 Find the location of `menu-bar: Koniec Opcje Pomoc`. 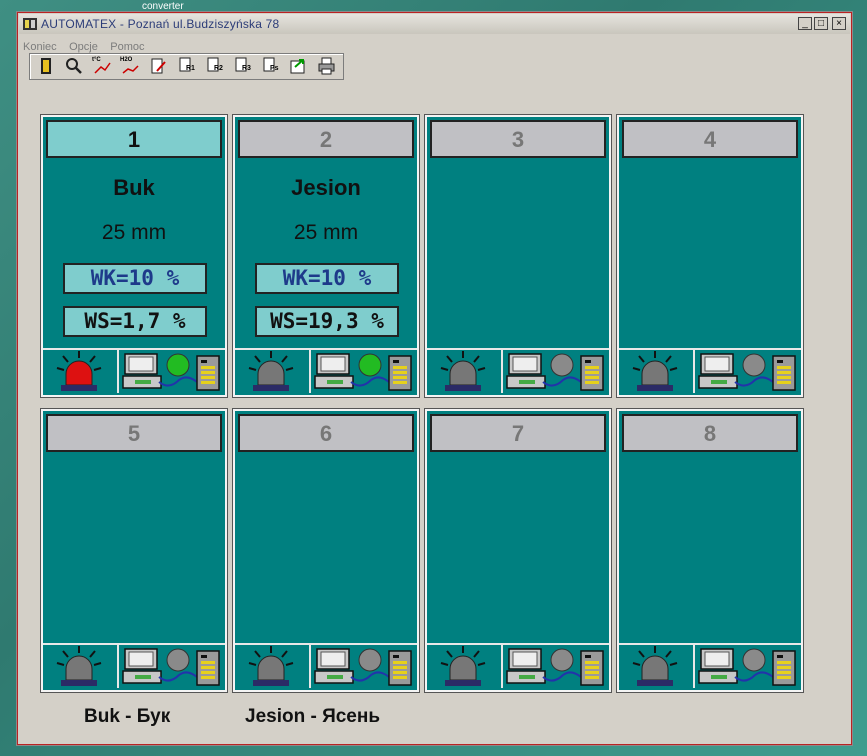

menu-bar: Koniec Opcje Pomoc is located at coordinates (88, 45).